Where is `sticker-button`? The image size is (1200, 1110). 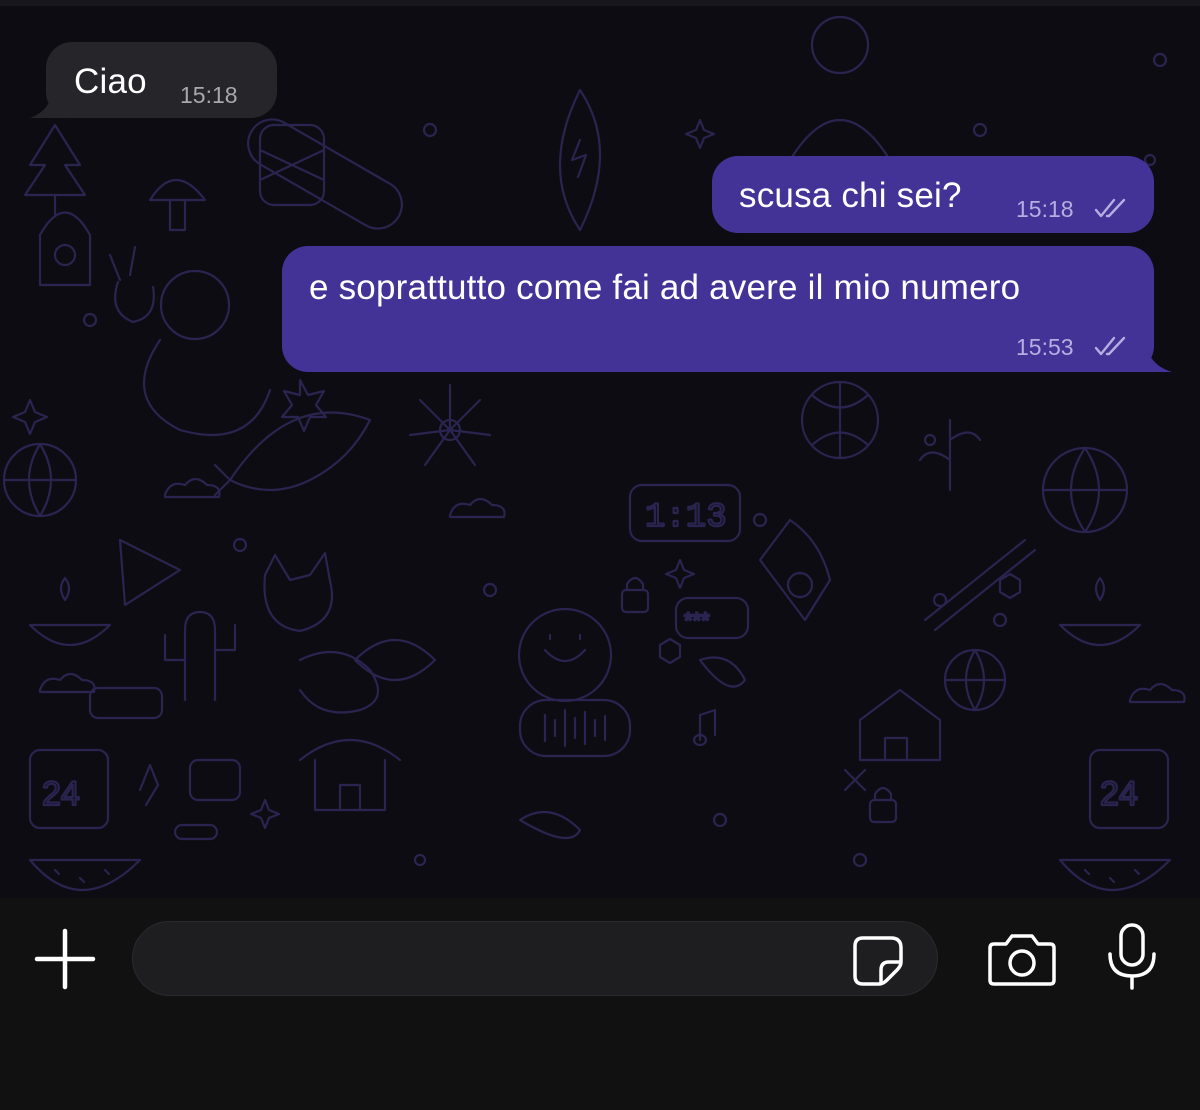
sticker-button is located at coordinates (879, 960).